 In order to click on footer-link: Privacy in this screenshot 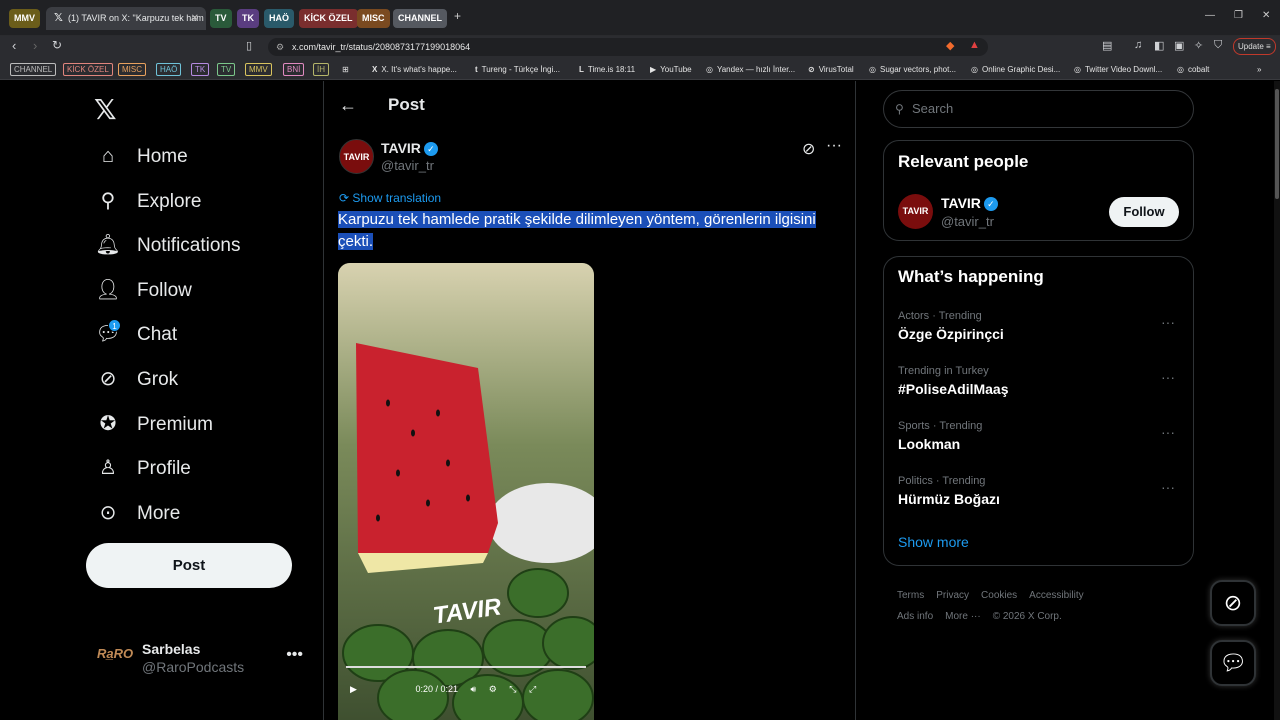, I will do `click(952, 595)`.